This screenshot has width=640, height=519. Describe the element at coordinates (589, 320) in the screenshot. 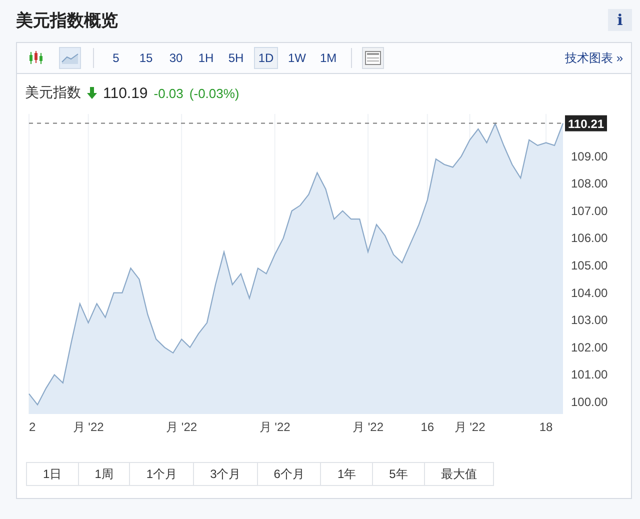

I see `y-axis-label: 103.00` at that location.